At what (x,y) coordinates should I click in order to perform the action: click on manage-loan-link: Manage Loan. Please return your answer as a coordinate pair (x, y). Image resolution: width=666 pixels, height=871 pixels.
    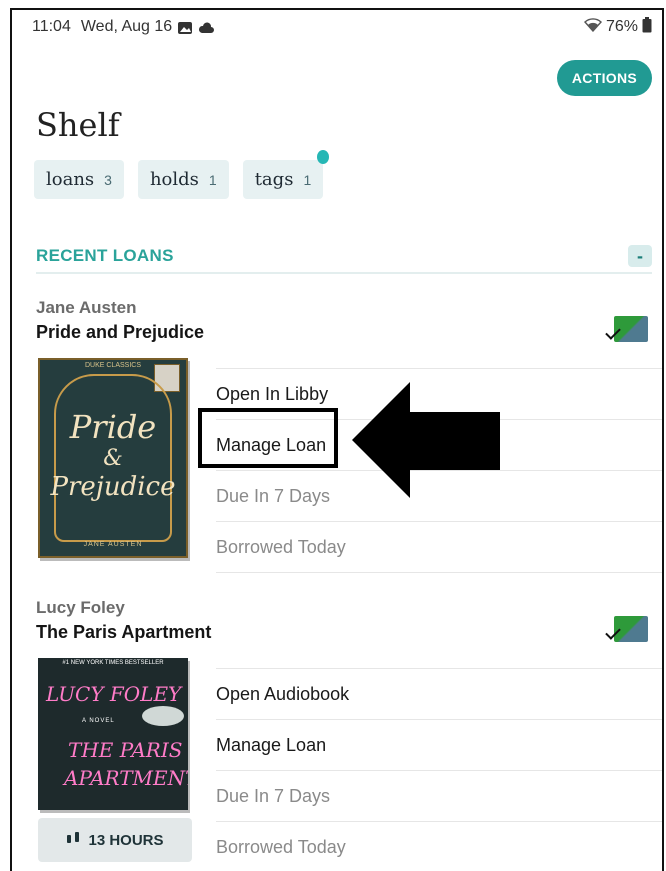
    Looking at the image, I should click on (439, 744).